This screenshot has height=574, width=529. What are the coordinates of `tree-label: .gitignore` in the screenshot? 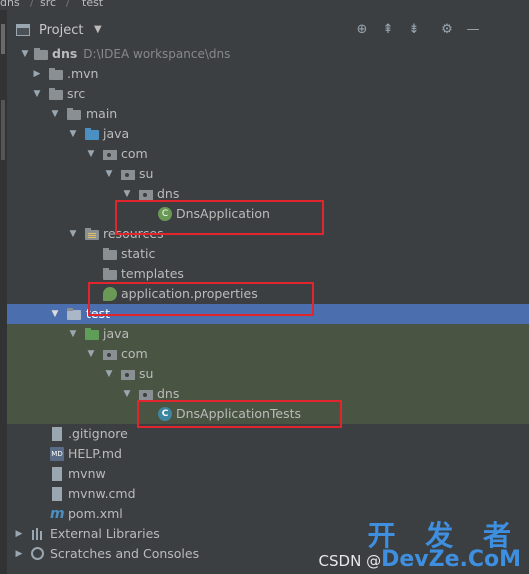 It's located at (98, 433).